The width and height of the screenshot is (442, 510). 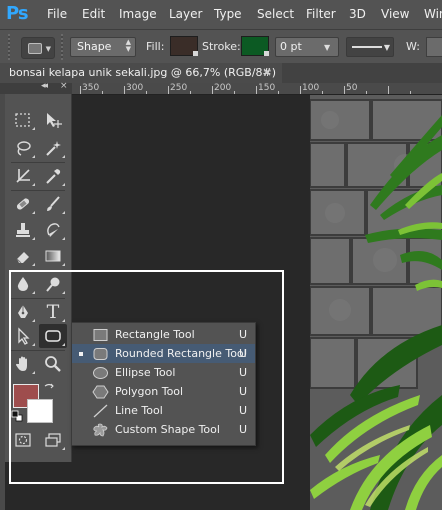 I want to click on options-grip, so click(x=9, y=47).